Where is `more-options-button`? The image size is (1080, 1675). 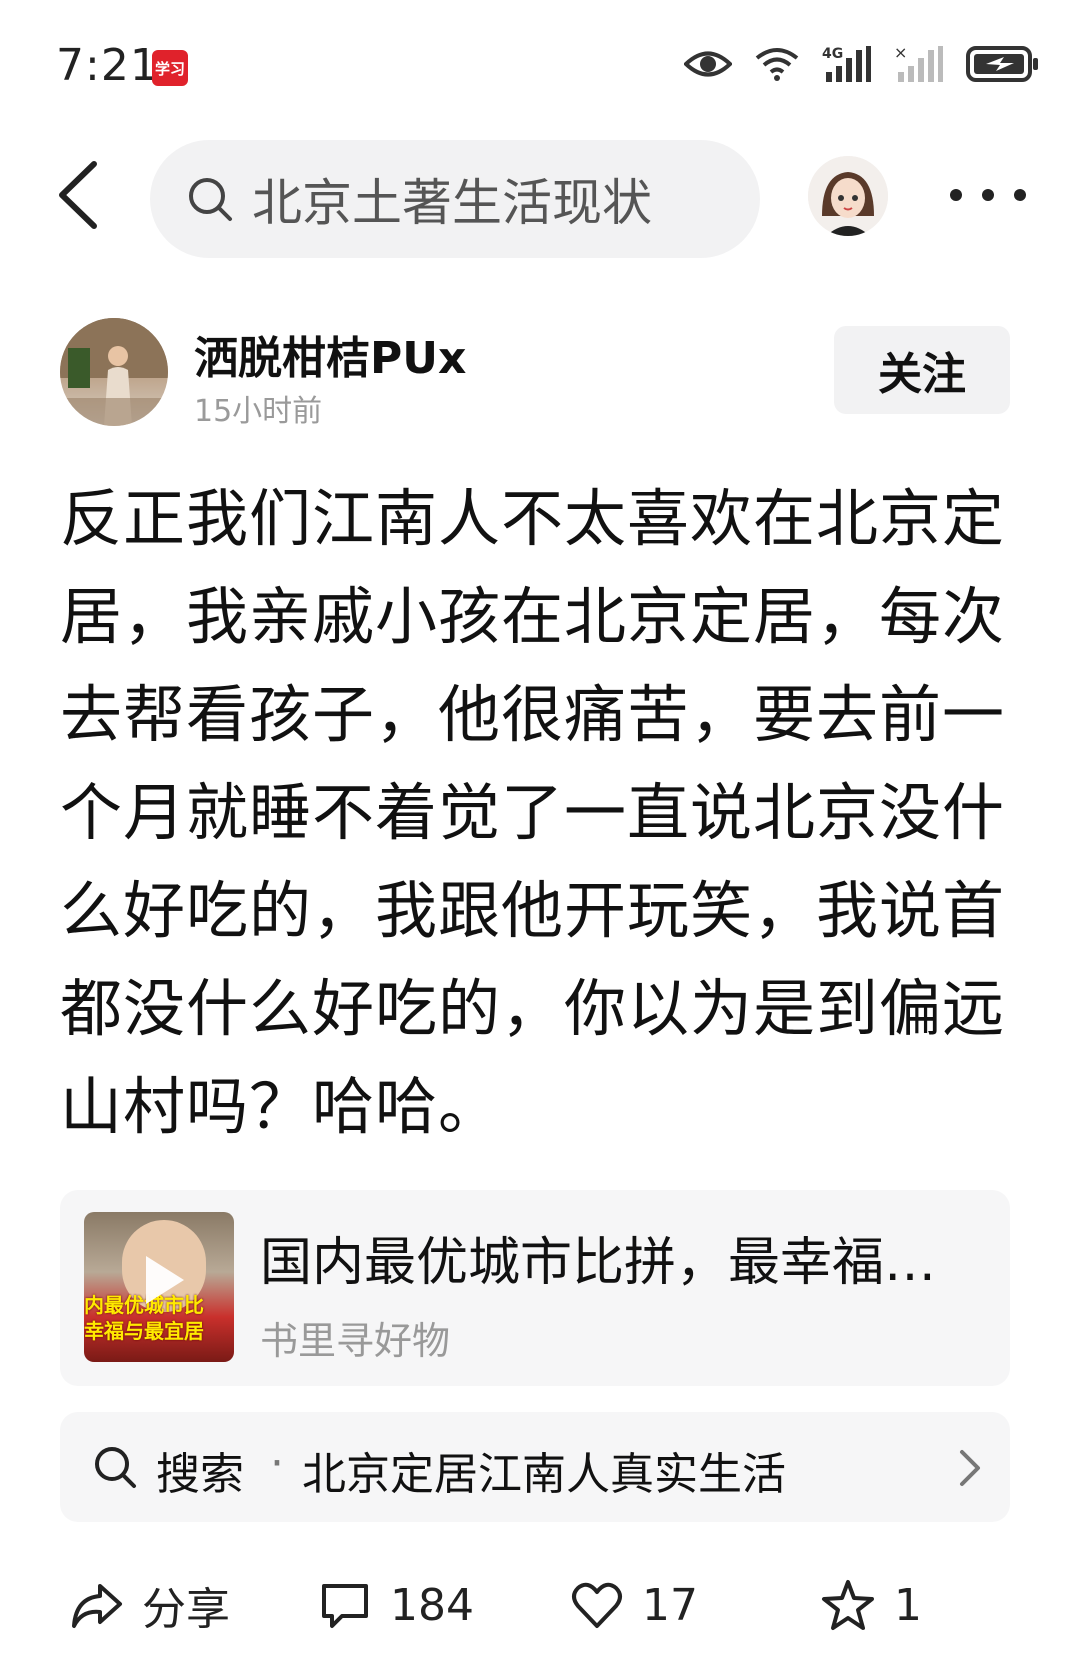
more-options-button is located at coordinates (989, 195).